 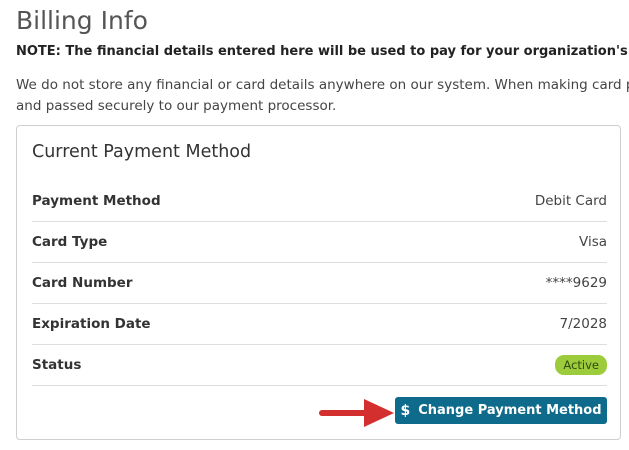 I want to click on row-label: Card Number, so click(x=82, y=283).